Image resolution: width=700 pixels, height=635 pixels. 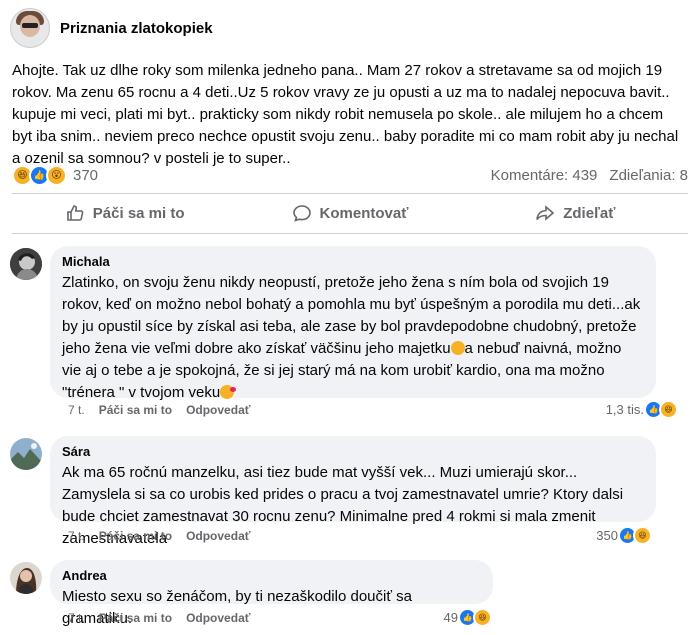 I want to click on share-button: Zdieľať, so click(x=575, y=213).